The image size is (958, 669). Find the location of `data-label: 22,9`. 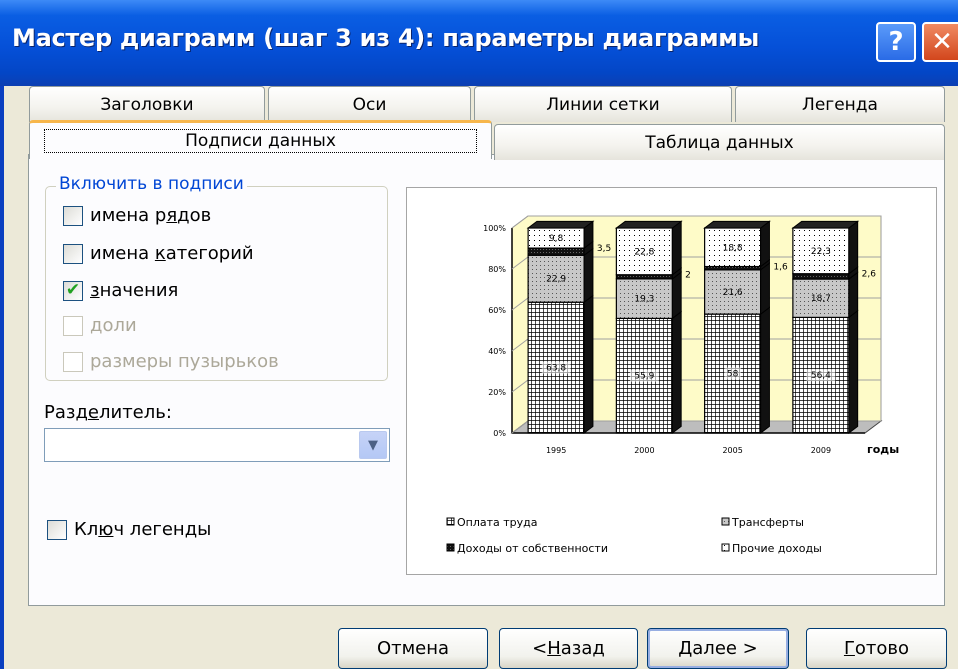

data-label: 22,9 is located at coordinates (556, 280).